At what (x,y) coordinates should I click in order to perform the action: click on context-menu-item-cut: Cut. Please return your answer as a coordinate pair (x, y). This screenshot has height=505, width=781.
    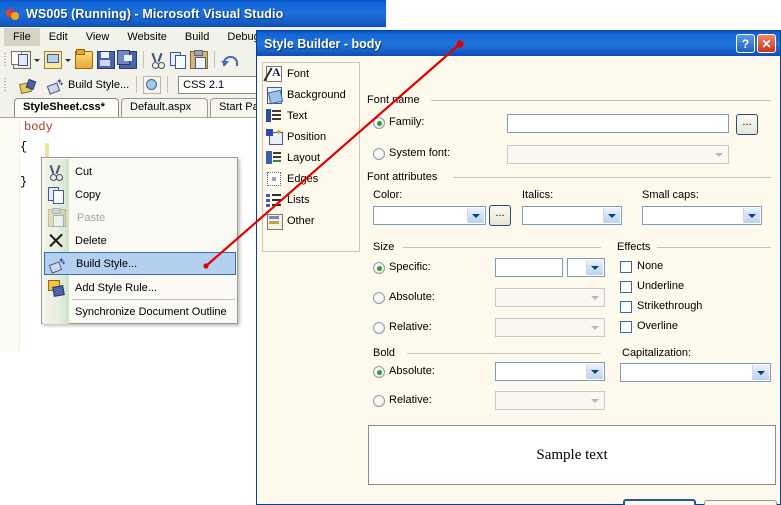
    Looking at the image, I should click on (140, 171).